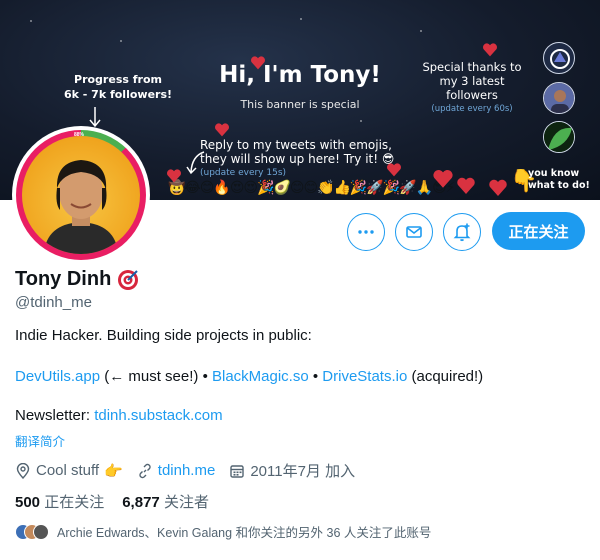  I want to click on follower-person-icon, so click(559, 98).